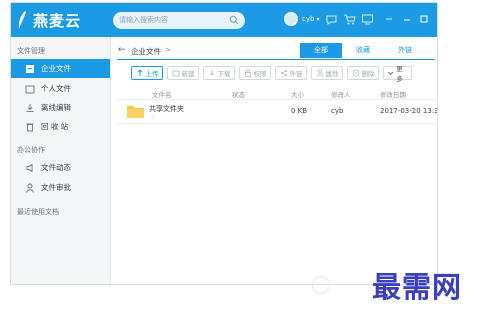 Image resolution: width=484 pixels, height=316 pixels. I want to click on upload-button: 上传, so click(147, 73).